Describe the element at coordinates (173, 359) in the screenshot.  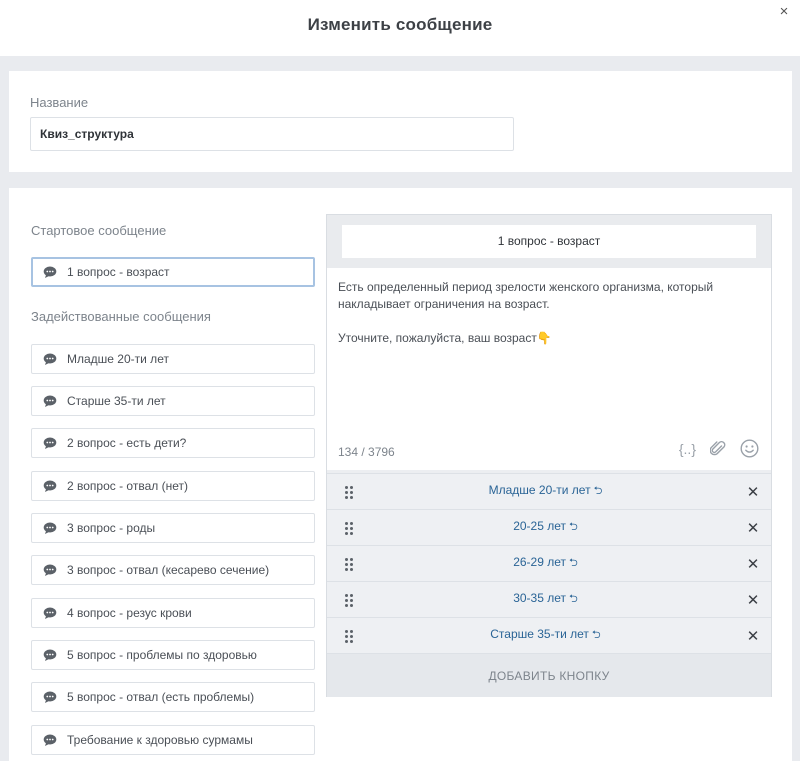
I see `used-message-button: Младше 20-ти лет` at that location.